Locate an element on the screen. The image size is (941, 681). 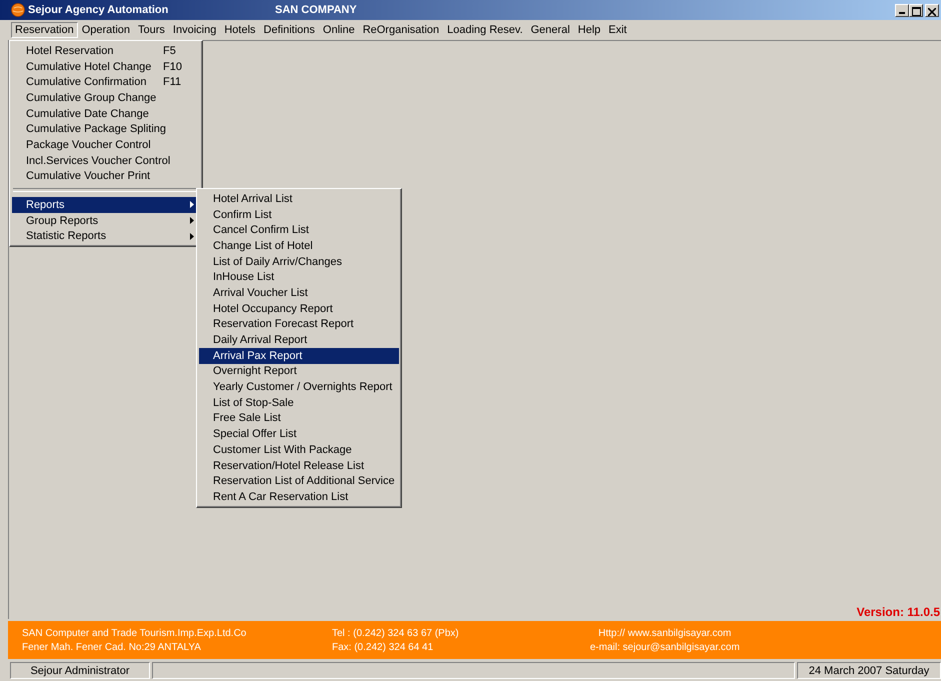
menu-bar-item: Reservation is located at coordinates (44, 30).